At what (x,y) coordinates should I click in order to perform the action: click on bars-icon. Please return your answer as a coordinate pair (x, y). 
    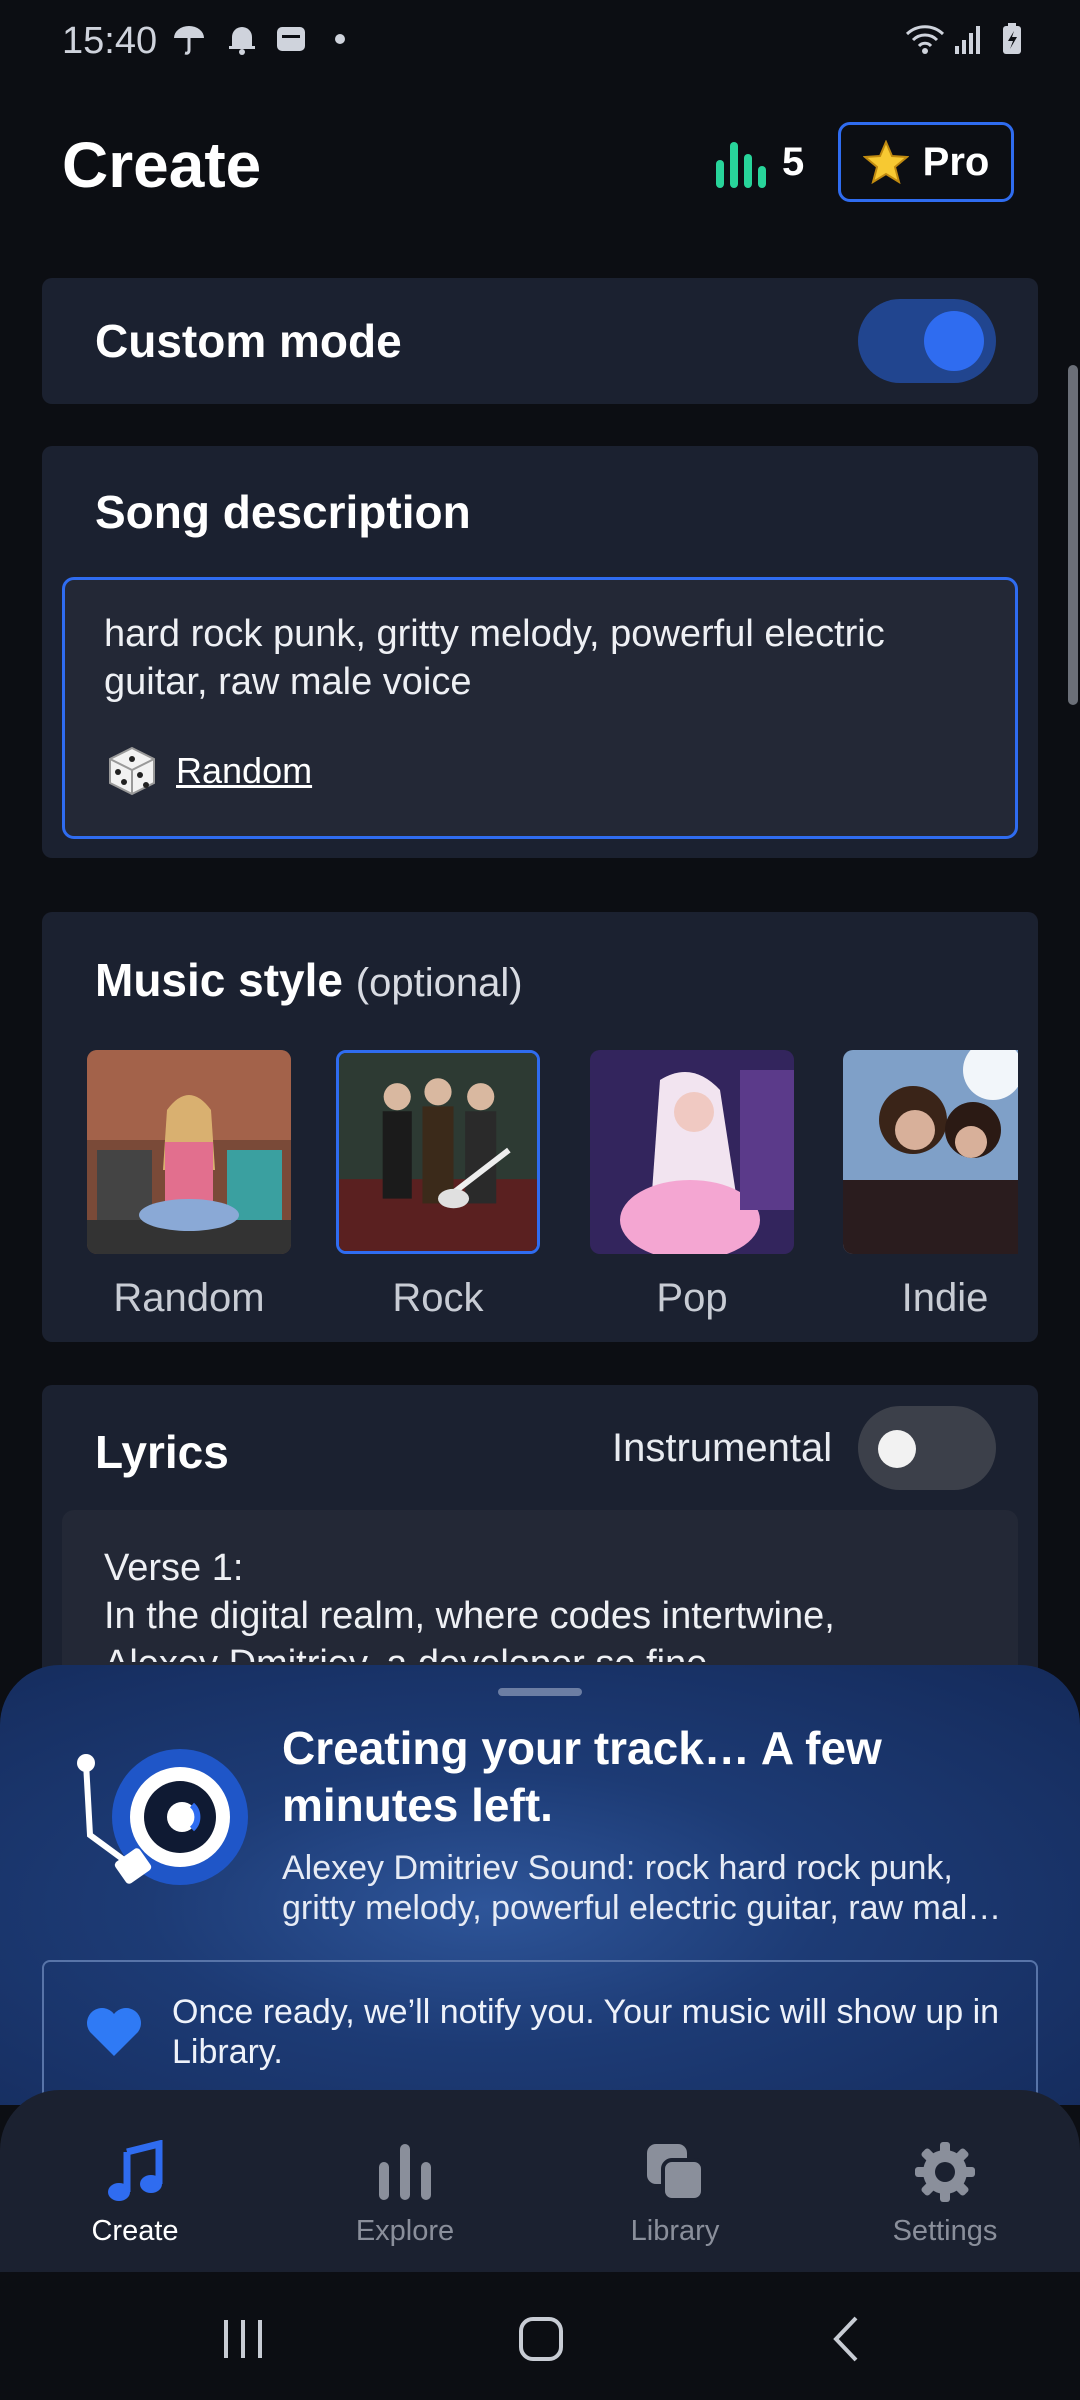
    Looking at the image, I should click on (405, 2172).